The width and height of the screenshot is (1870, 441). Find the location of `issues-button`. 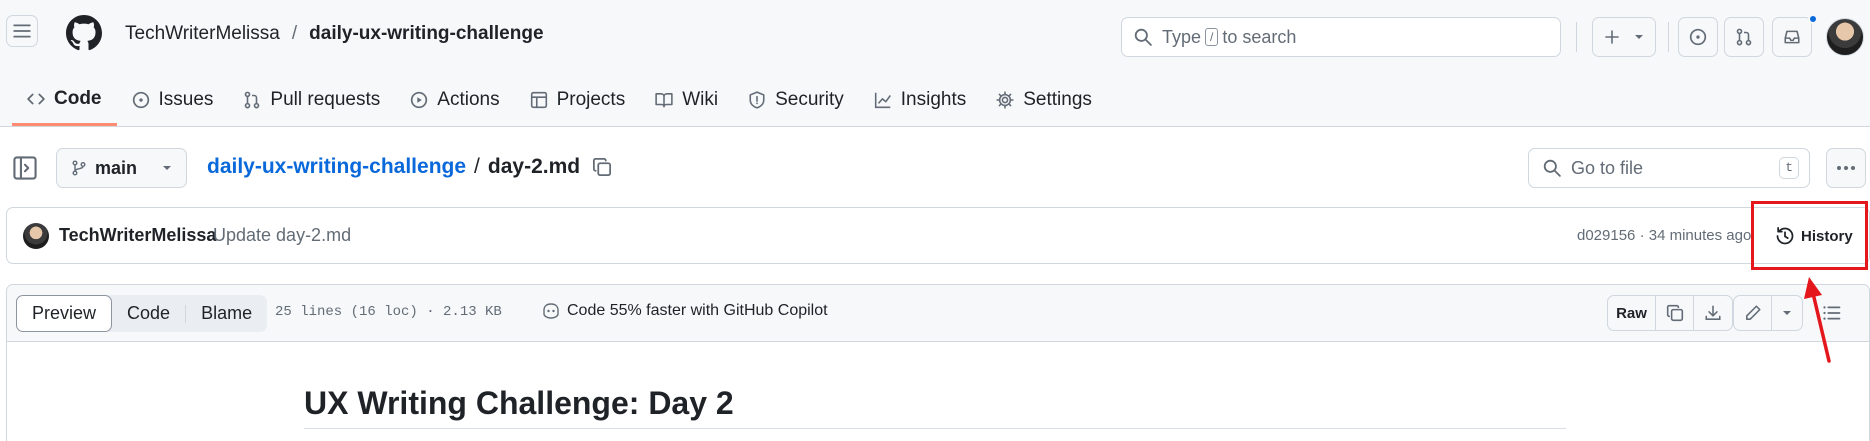

issues-button is located at coordinates (1698, 37).